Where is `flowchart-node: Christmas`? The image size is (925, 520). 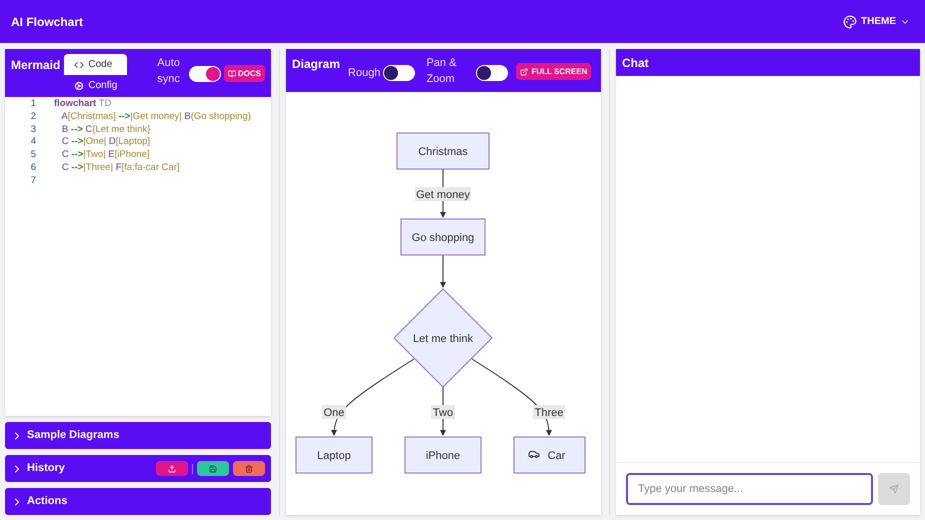 flowchart-node: Christmas is located at coordinates (443, 151).